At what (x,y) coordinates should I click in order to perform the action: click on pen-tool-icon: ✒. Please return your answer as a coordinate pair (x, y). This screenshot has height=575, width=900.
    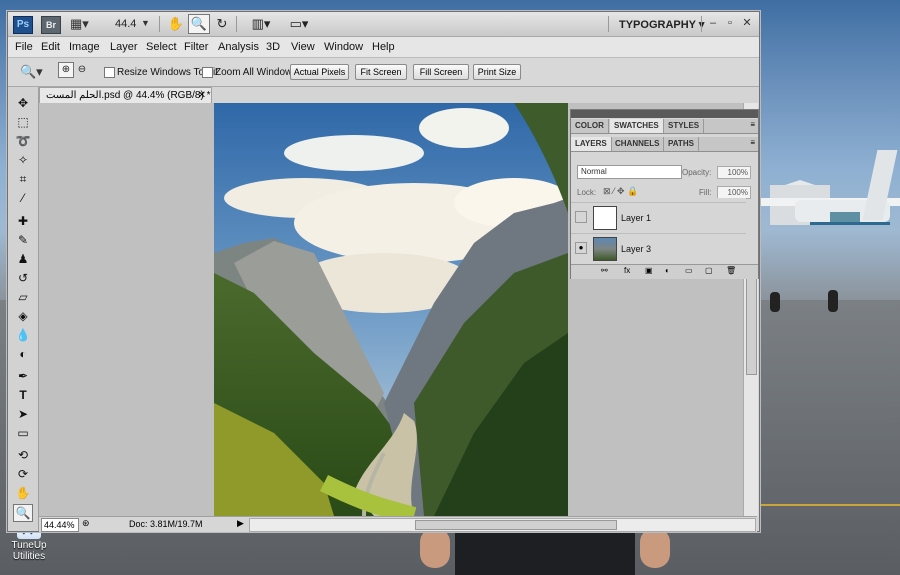
    Looking at the image, I should click on (23, 376).